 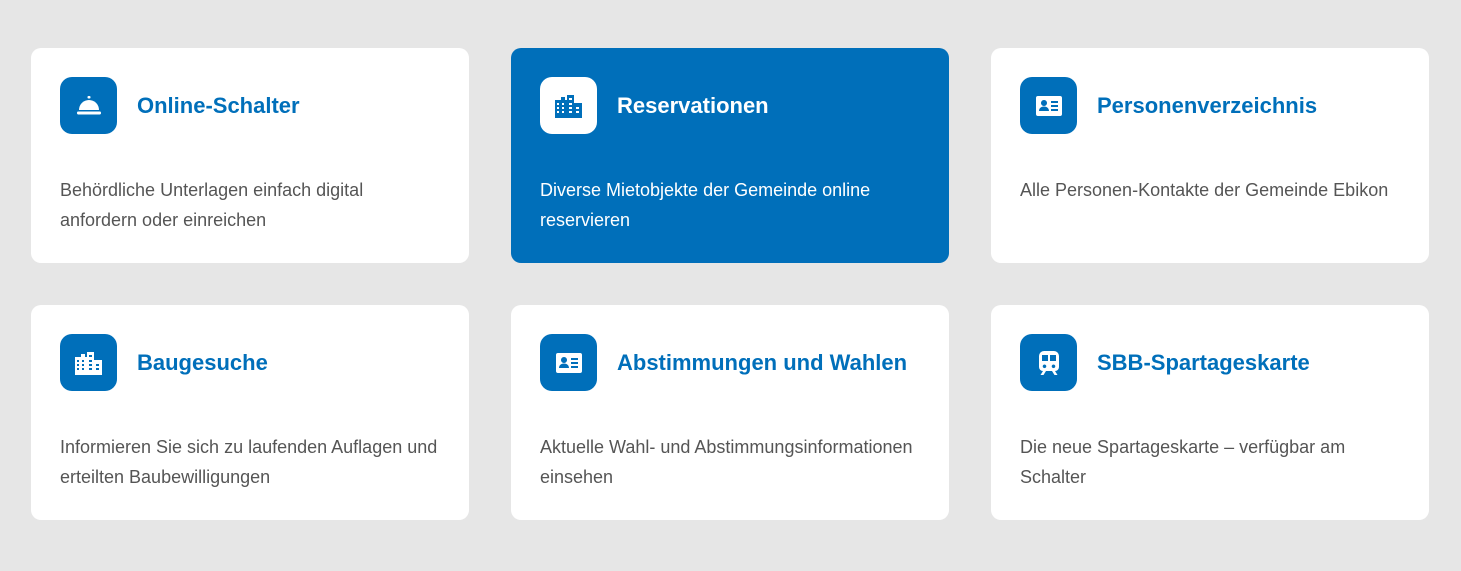 What do you see at coordinates (1048, 362) in the screenshot?
I see `train-icon` at bounding box center [1048, 362].